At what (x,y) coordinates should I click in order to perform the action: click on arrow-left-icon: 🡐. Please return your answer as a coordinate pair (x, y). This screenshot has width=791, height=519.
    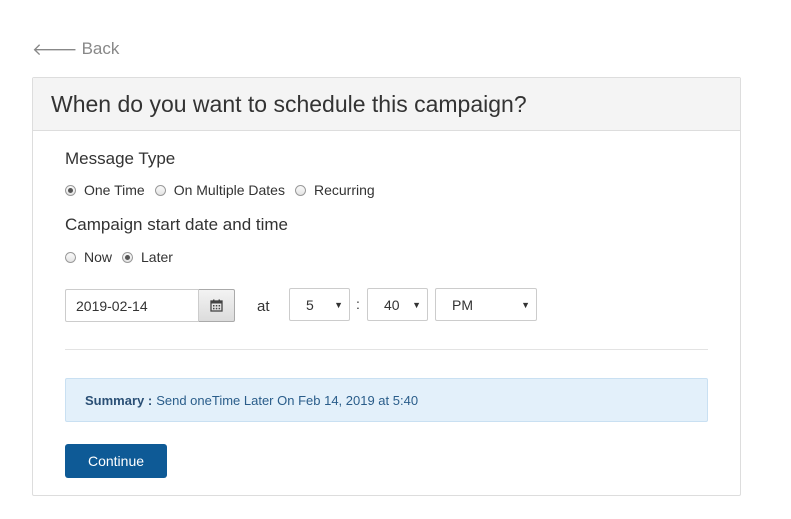
    Looking at the image, I should click on (55, 49).